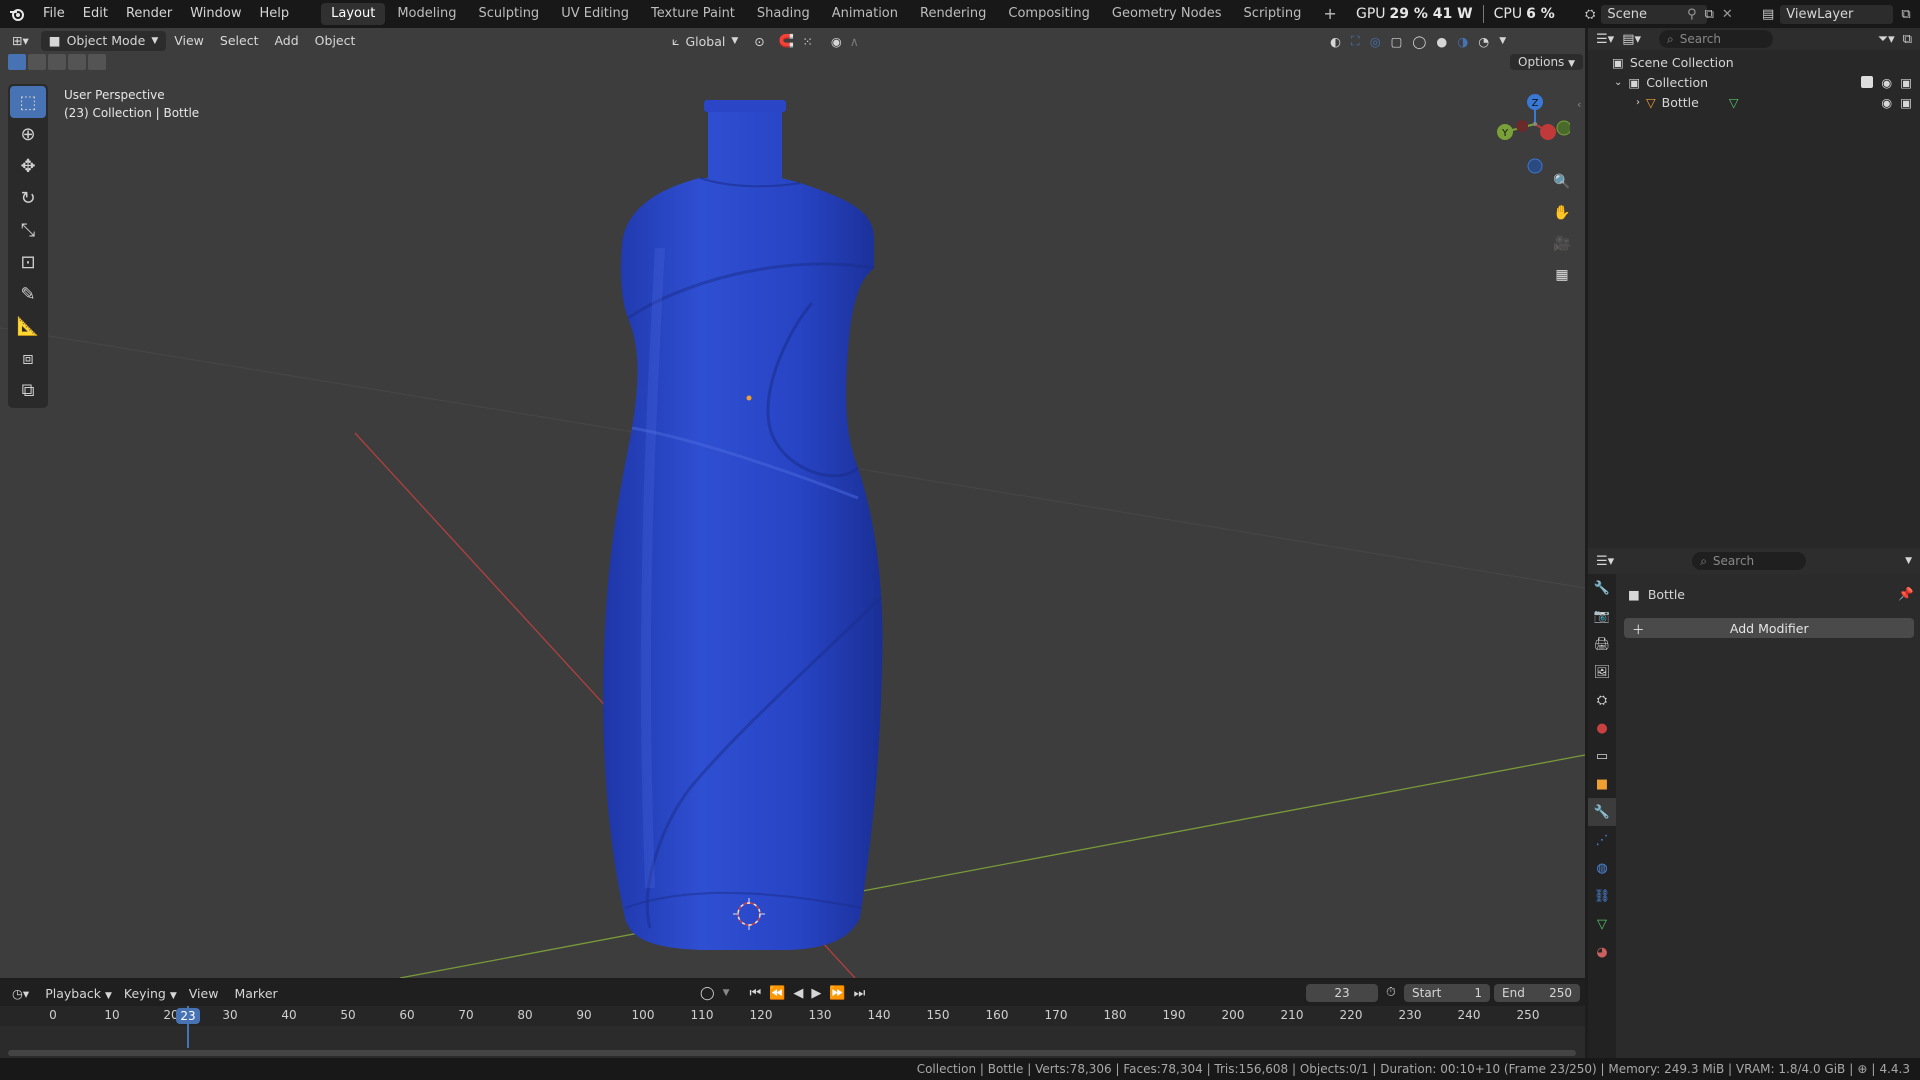 The image size is (1920, 1080). What do you see at coordinates (1562, 213) in the screenshot?
I see `pan-hand-icon: ✋` at bounding box center [1562, 213].